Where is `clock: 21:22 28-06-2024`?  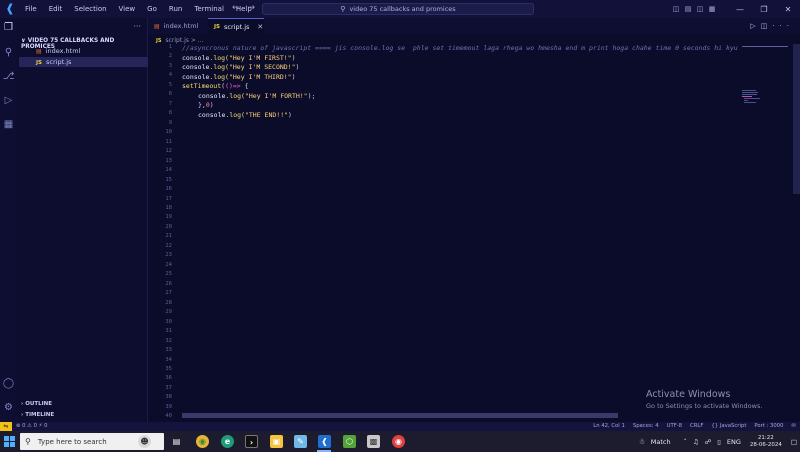 clock: 21:22 28-06-2024 is located at coordinates (766, 442).